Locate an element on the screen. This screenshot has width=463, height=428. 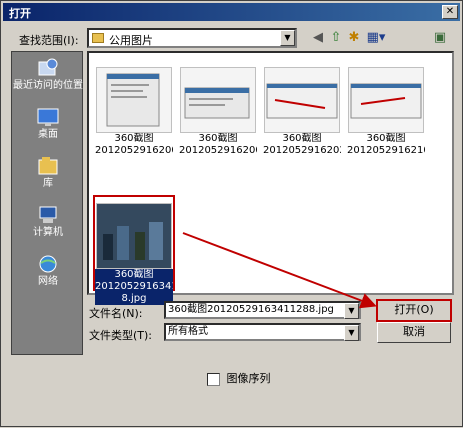
filename-label: 文件名(N): is located at coordinates (116, 313).